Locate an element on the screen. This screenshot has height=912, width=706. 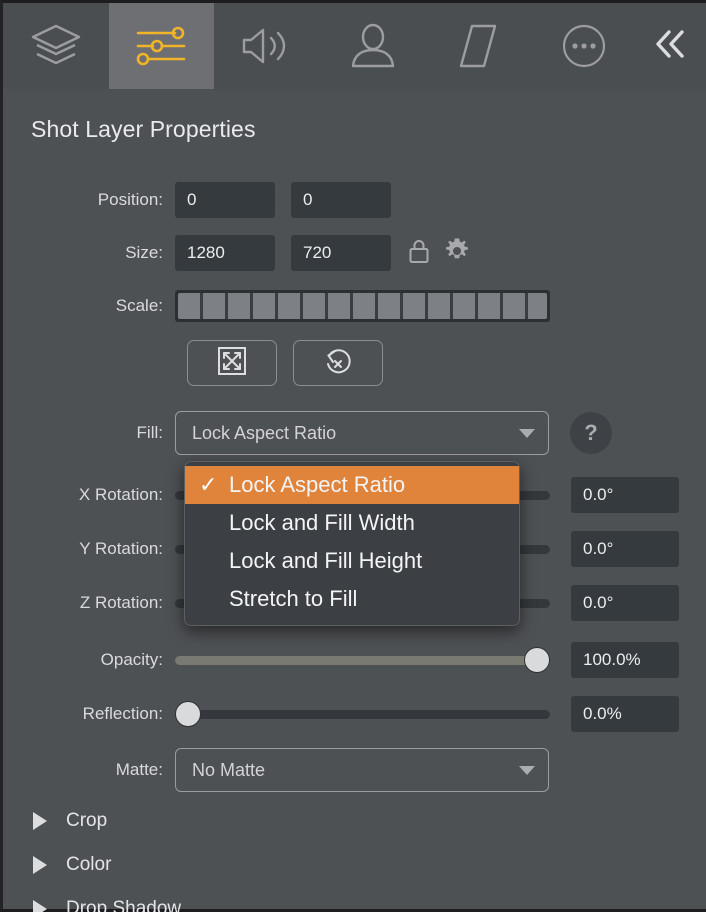
toolbar-tab-transform is located at coordinates (479, 46).